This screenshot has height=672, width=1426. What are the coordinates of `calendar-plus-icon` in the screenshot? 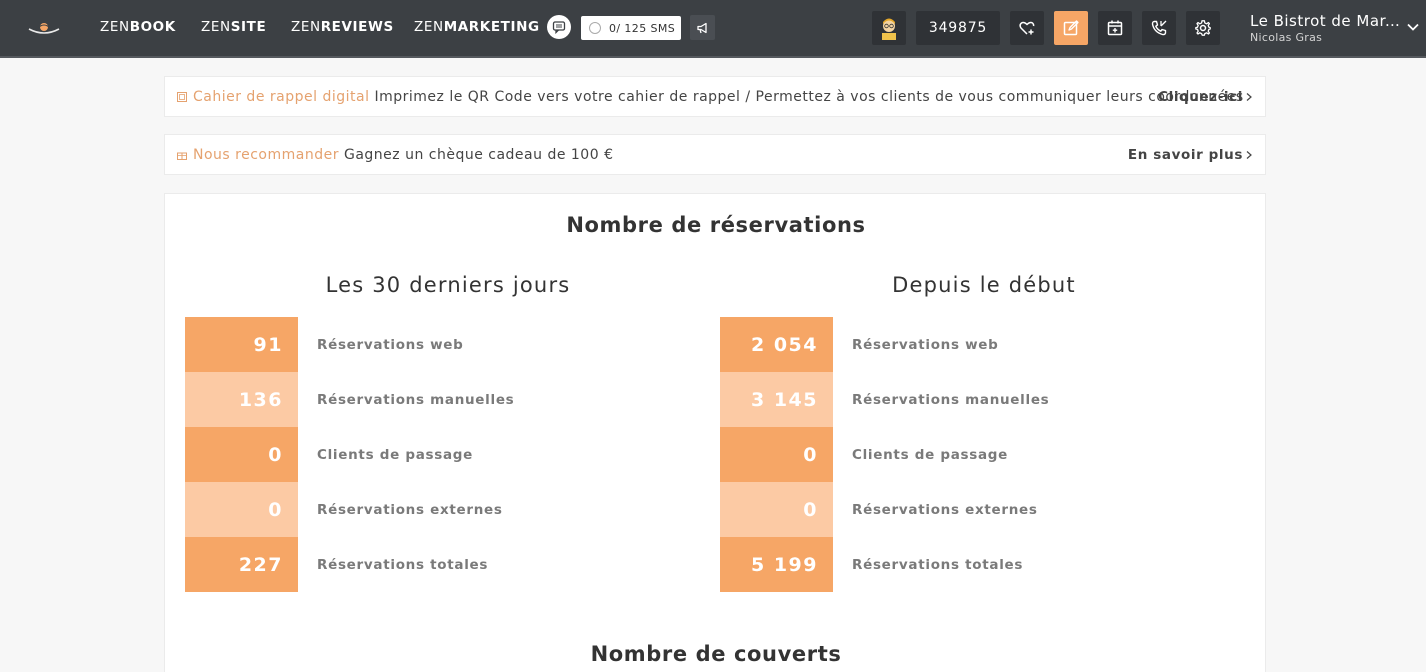 It's located at (1115, 28).